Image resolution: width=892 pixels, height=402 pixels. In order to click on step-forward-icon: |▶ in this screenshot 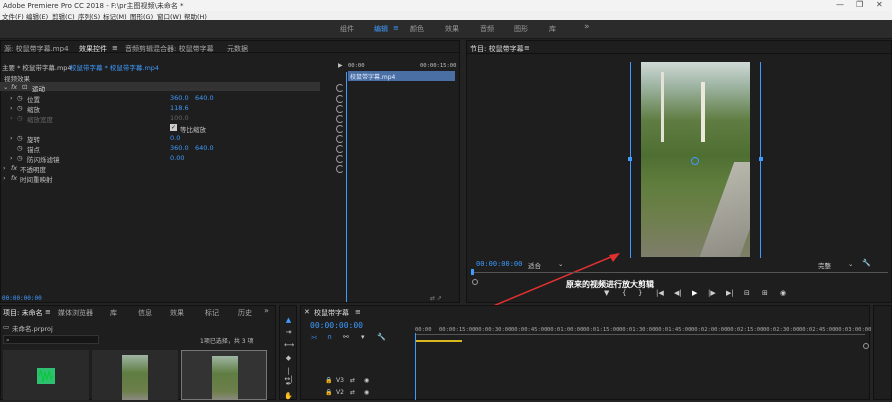, I will do `click(712, 293)`.